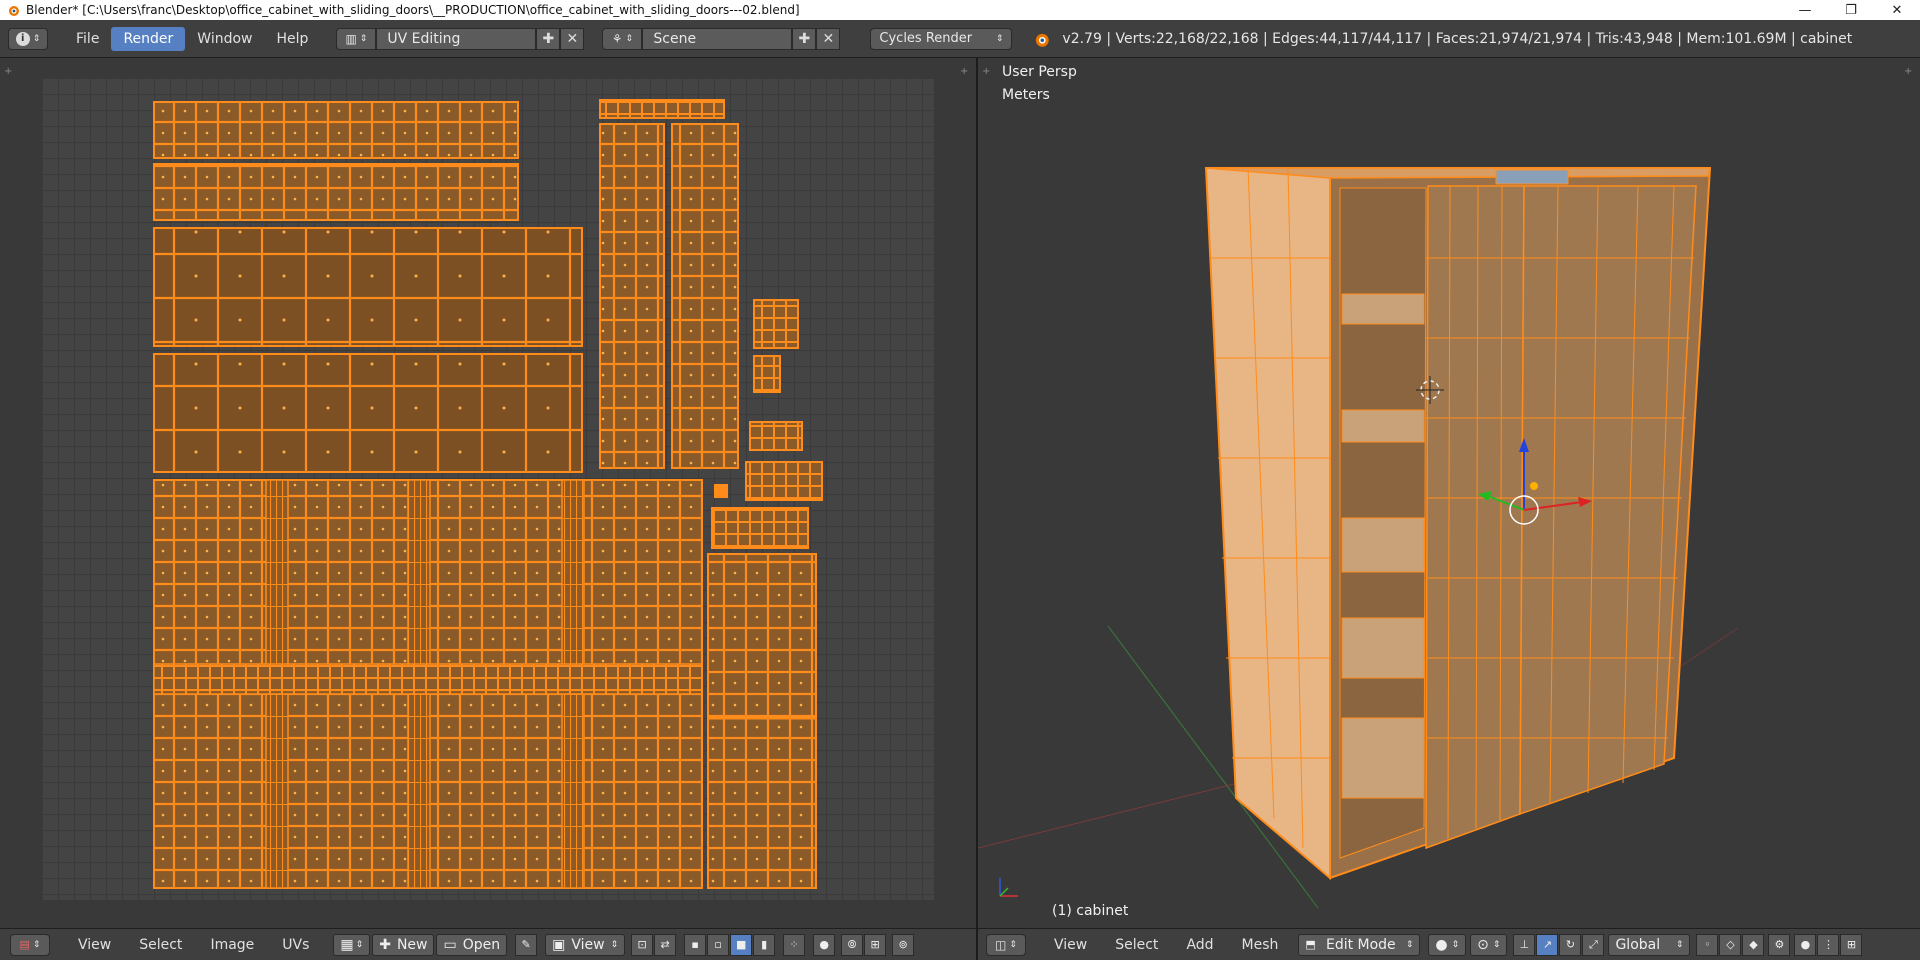  Describe the element at coordinates (24, 944) in the screenshot. I see `image-editor-icon: ▤` at that location.